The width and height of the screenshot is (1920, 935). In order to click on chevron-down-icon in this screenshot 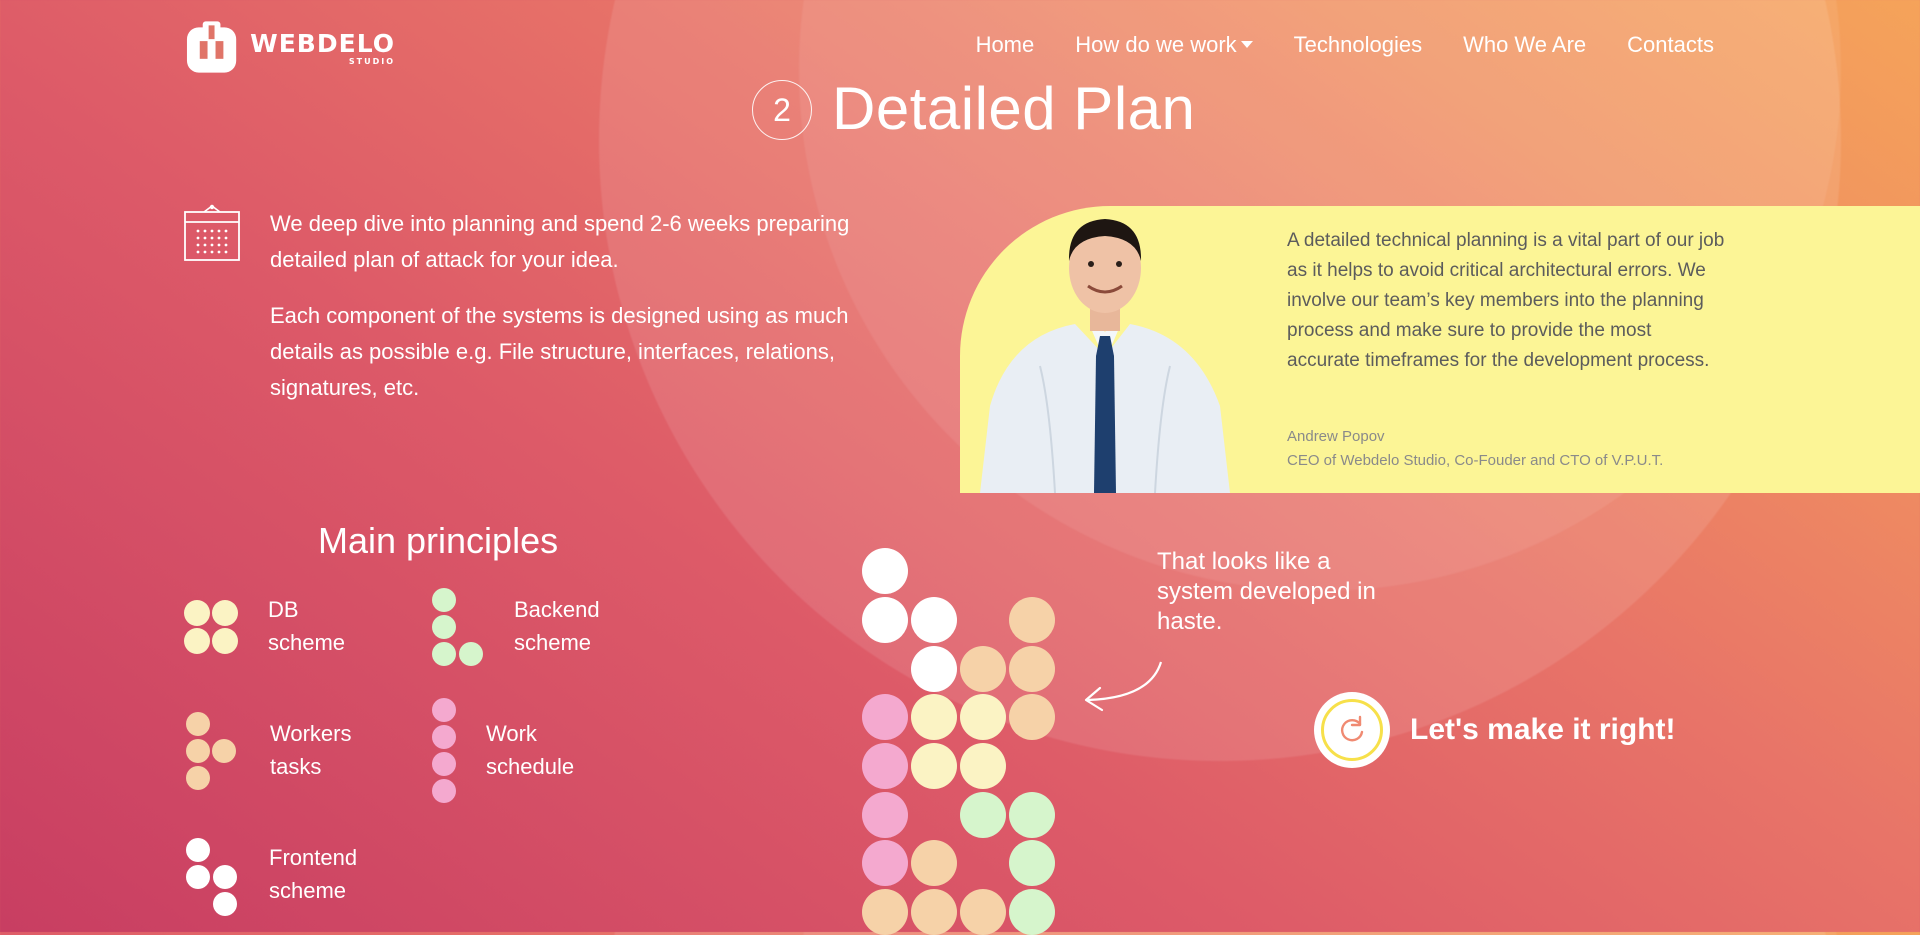, I will do `click(1246, 45)`.